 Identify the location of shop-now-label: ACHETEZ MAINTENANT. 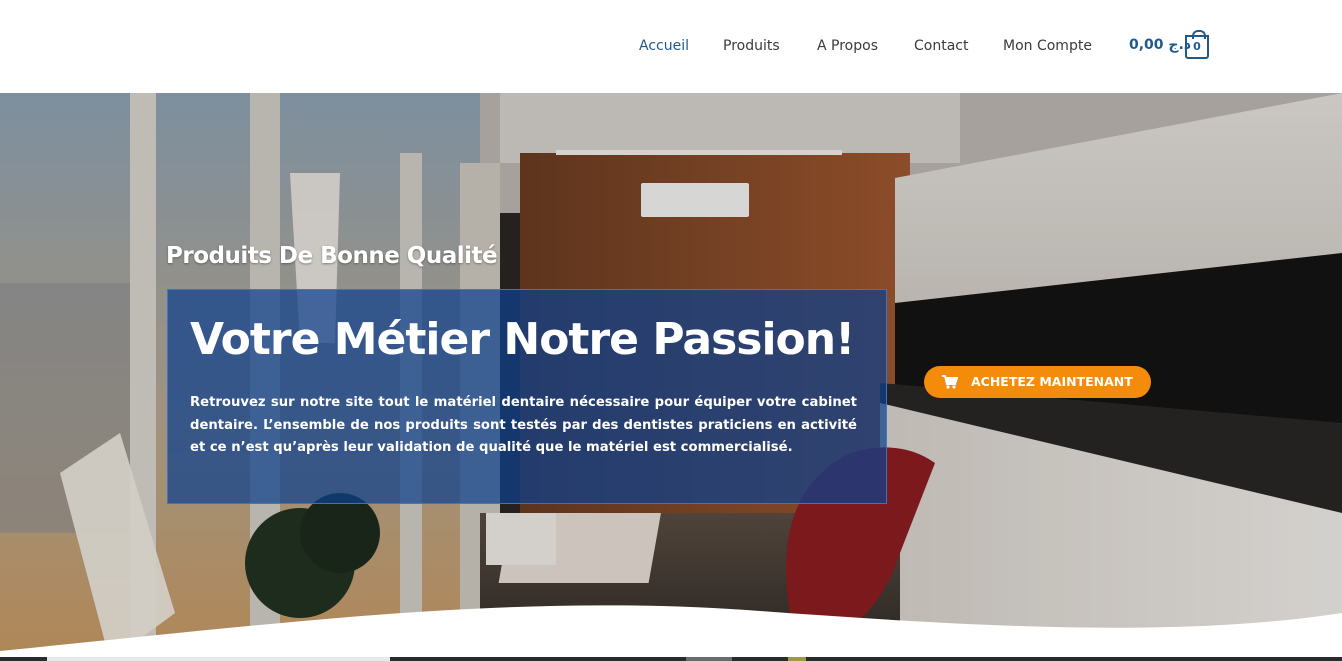
(1052, 381).